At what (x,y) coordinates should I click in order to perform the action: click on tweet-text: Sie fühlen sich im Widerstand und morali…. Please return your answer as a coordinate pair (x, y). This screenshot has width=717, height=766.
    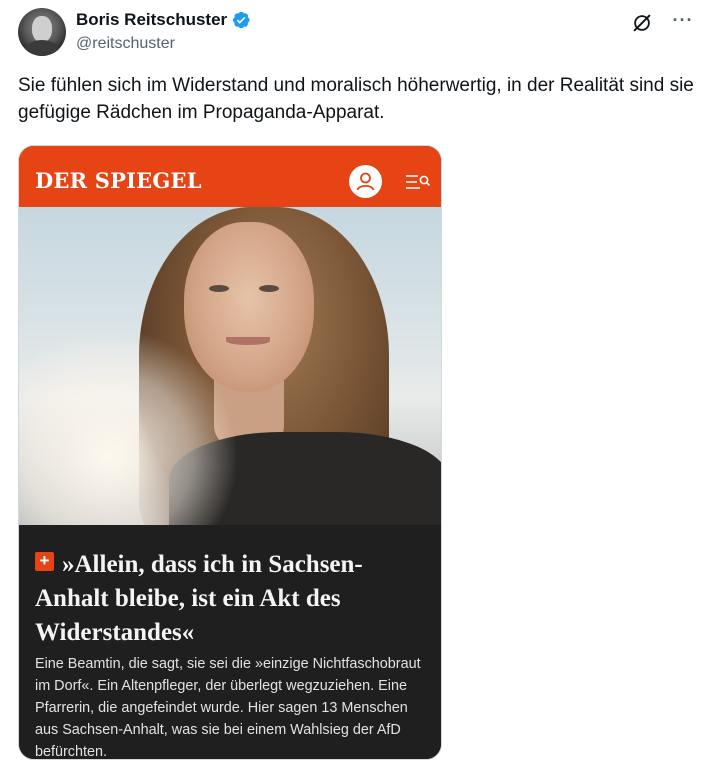
    Looking at the image, I should click on (356, 99).